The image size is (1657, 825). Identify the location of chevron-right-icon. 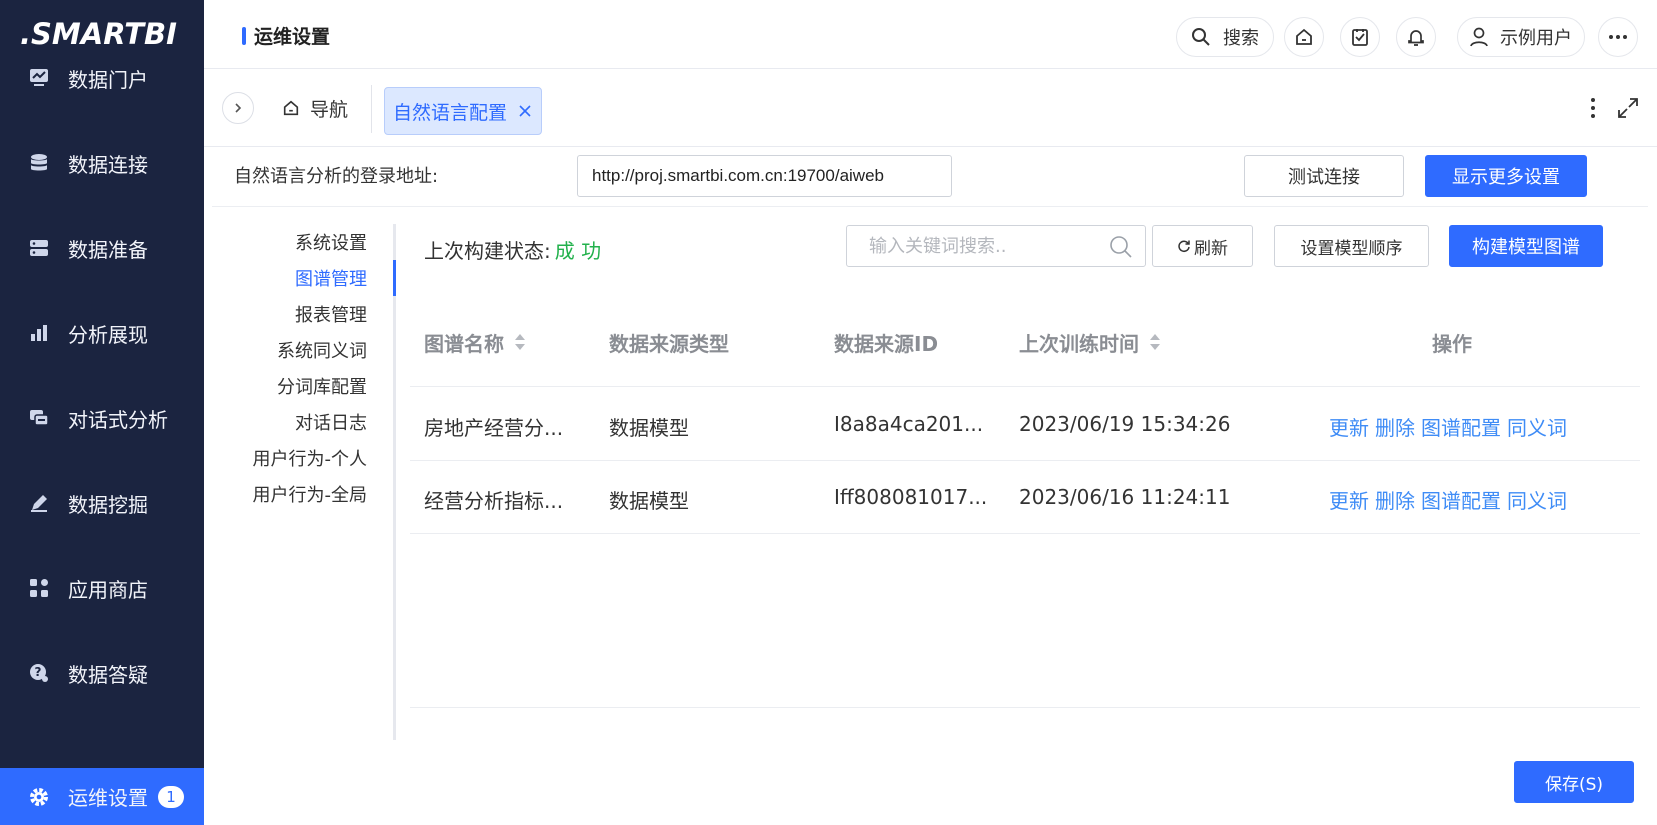
(238, 108).